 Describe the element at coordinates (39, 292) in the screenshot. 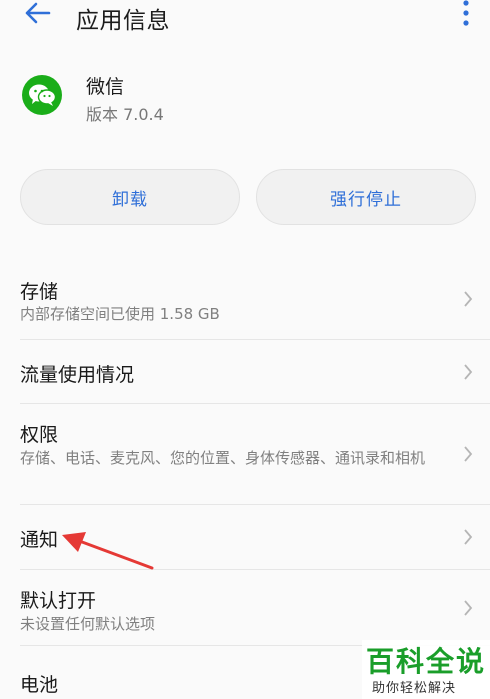

I see `settings-item-title: 存储` at that location.